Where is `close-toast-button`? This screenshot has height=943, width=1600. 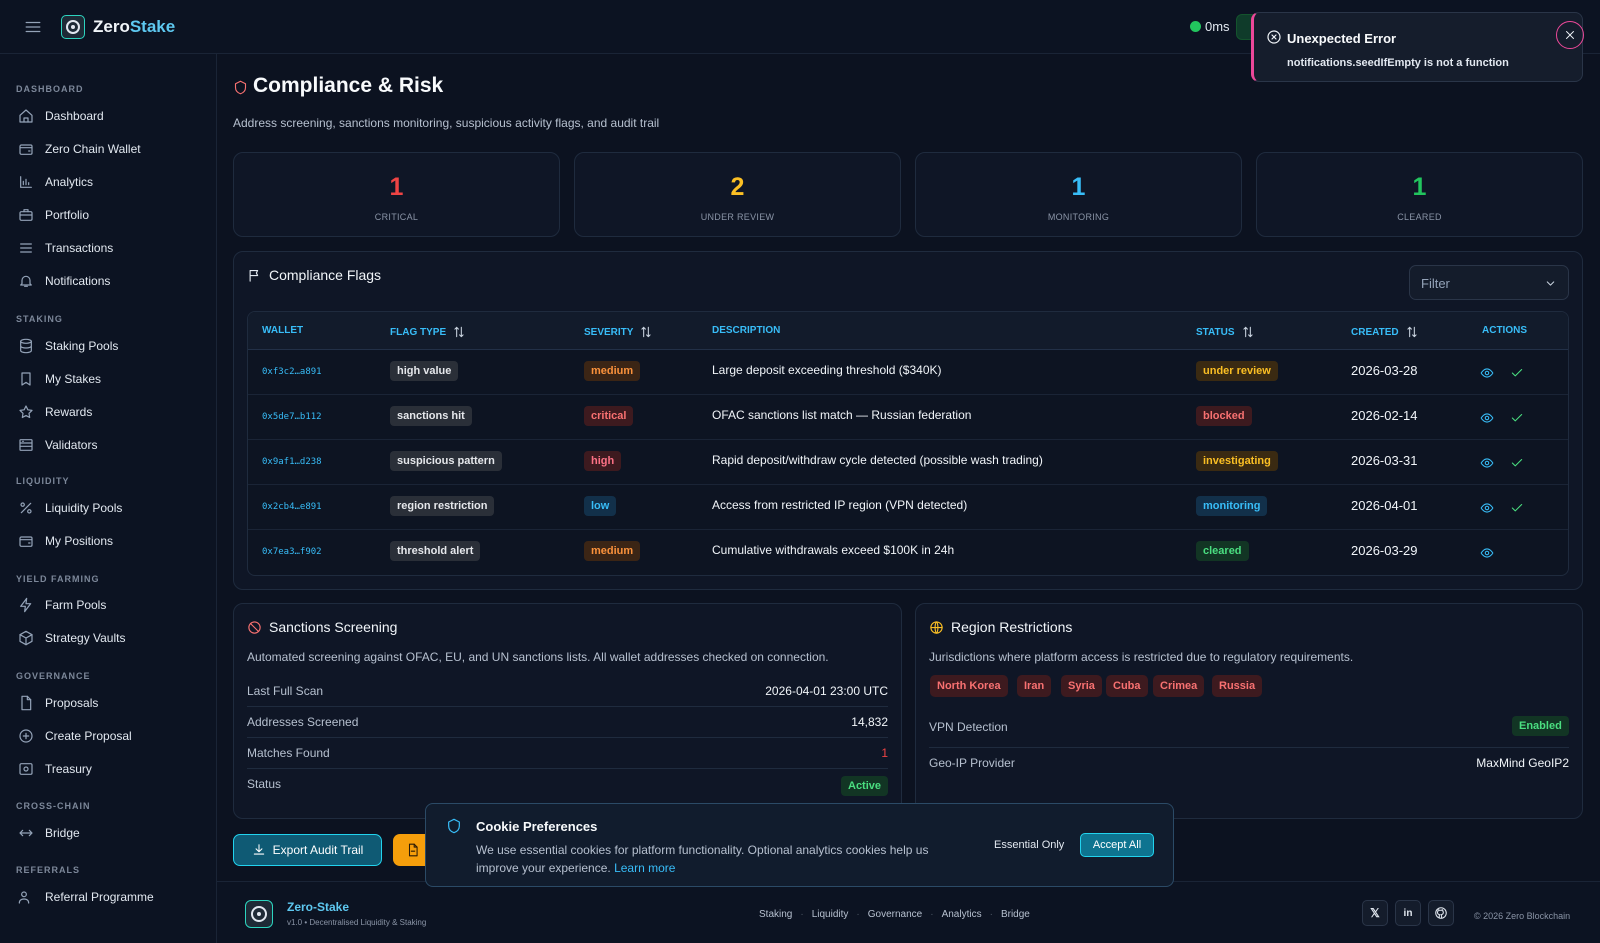
close-toast-button is located at coordinates (1570, 35).